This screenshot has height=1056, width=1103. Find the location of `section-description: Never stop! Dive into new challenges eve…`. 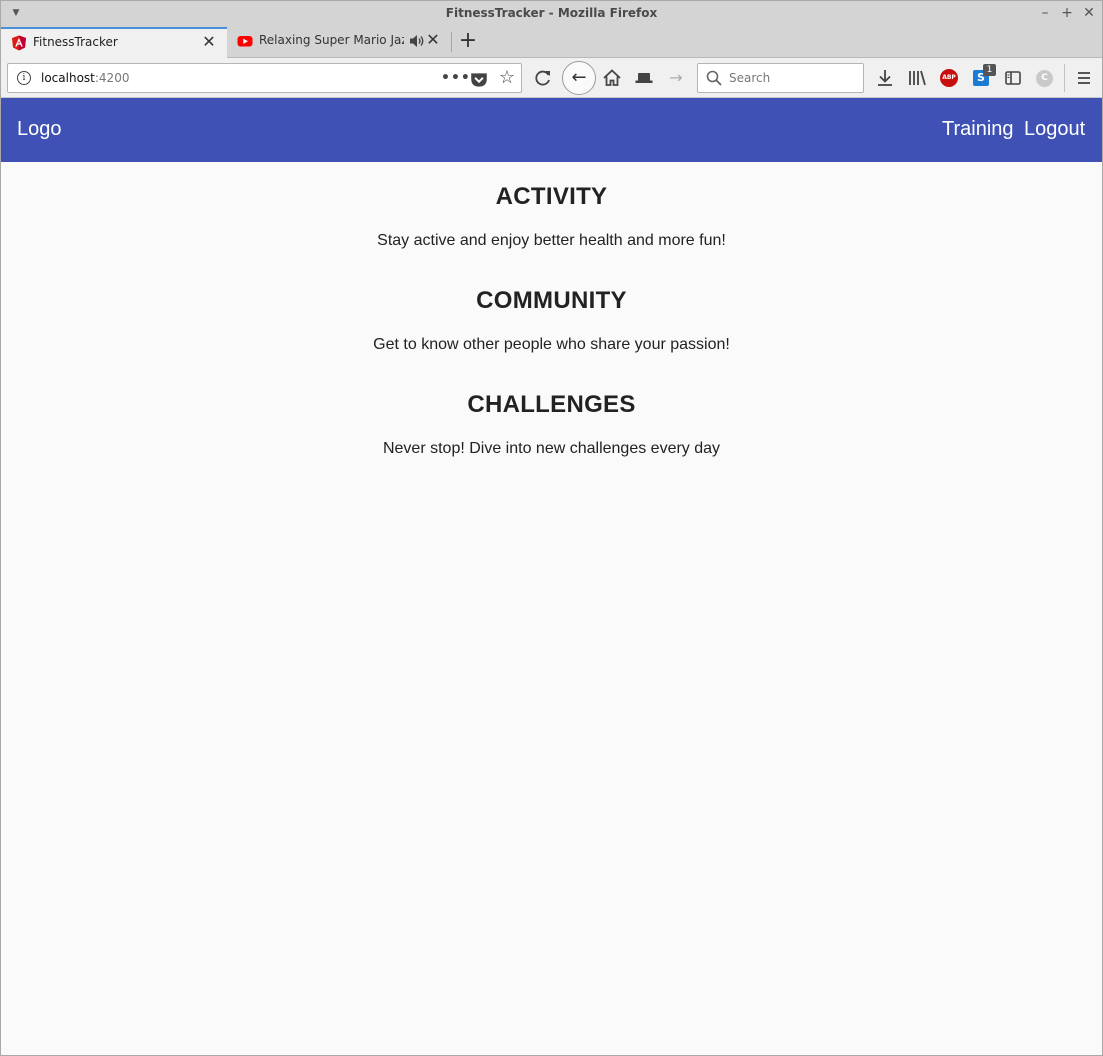

section-description: Never stop! Dive into new challenges eve… is located at coordinates (551, 448).